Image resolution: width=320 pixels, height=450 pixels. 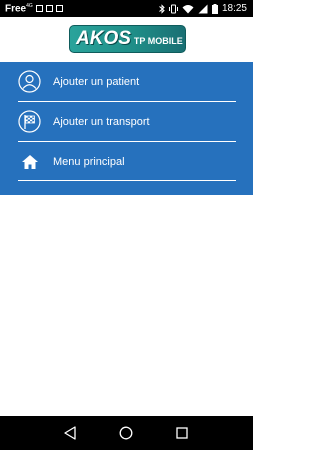 I want to click on navigation-bar, so click(x=126, y=433).